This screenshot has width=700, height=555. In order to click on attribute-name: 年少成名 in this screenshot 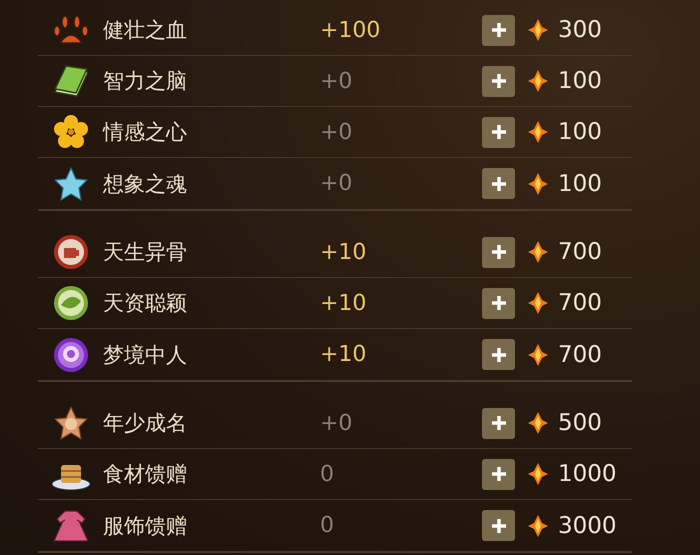, I will do `click(145, 423)`.